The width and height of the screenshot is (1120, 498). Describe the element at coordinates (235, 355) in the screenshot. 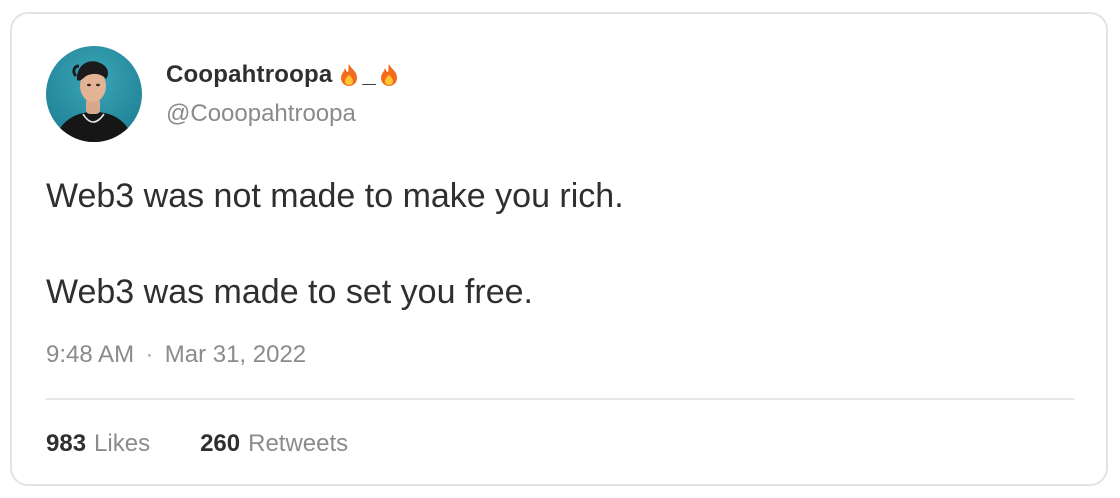

I see `tweet-date: Mar 31, 2022` at that location.